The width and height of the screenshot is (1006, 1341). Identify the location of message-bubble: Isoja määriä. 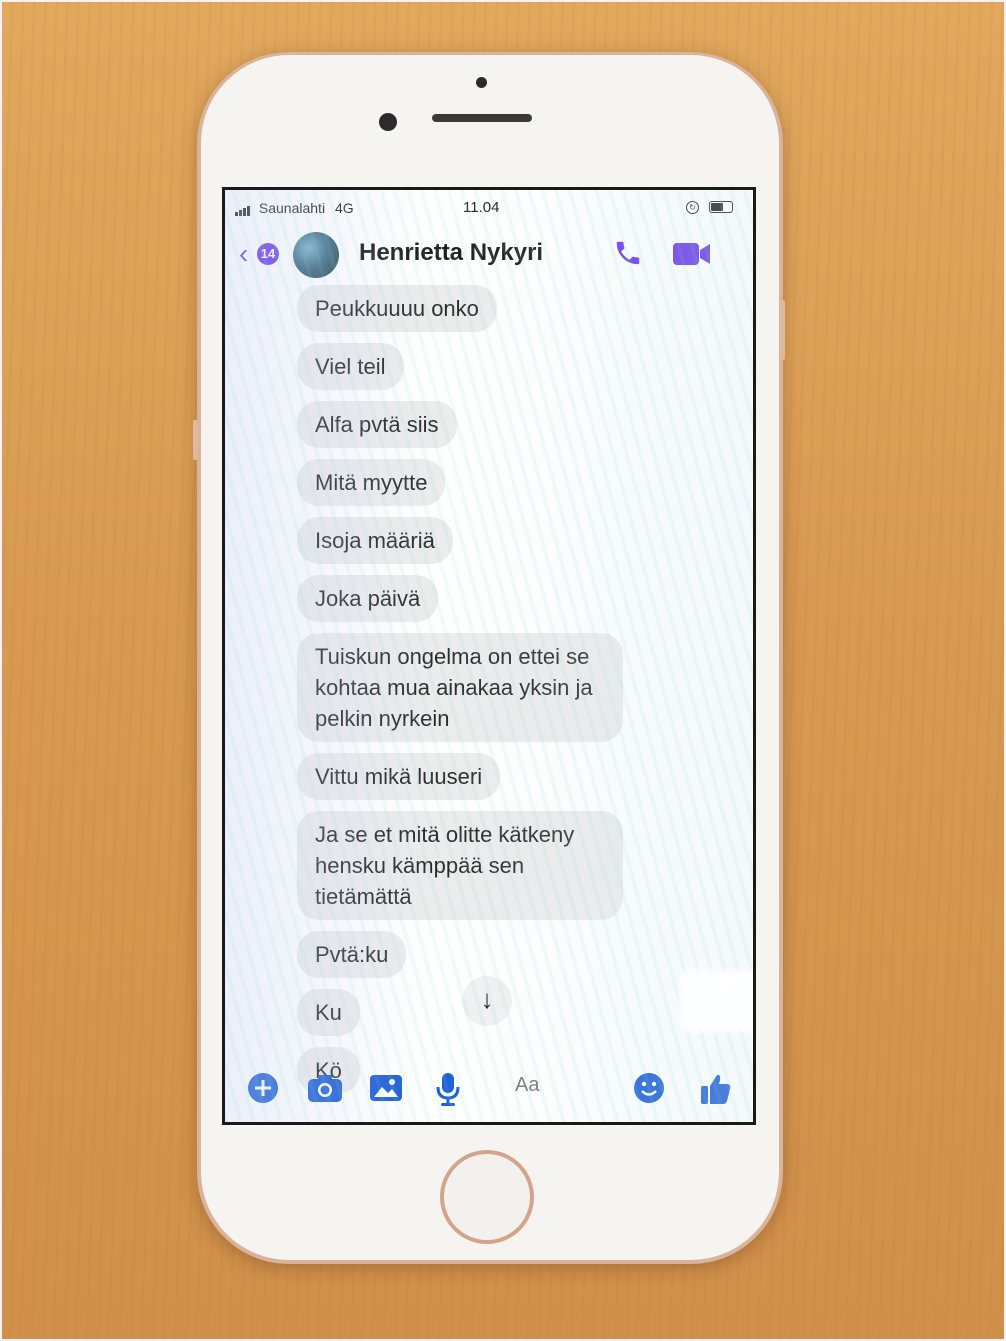
(375, 540).